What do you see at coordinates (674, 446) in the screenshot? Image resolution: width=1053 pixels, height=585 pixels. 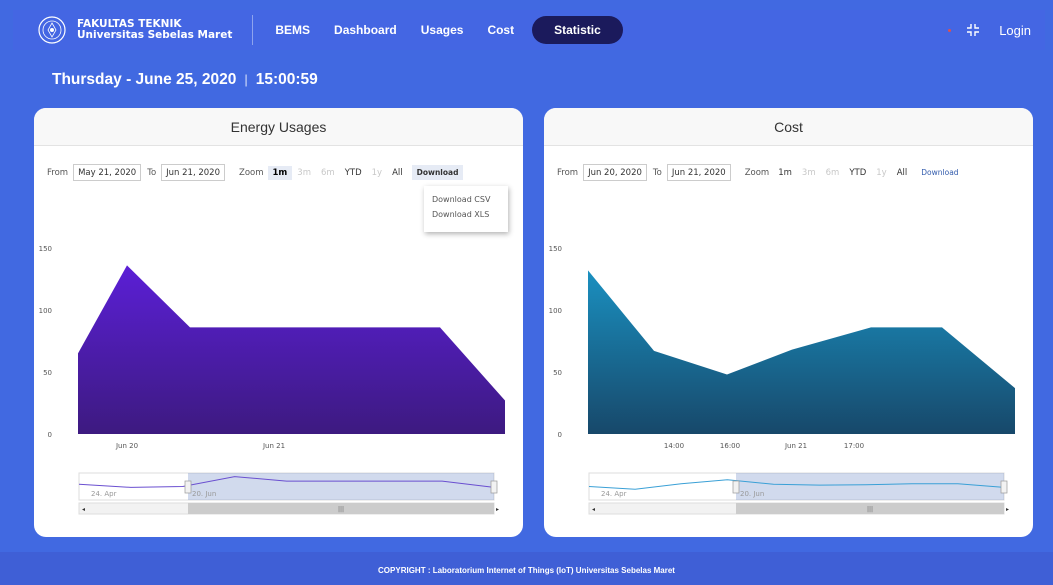 I see `x-tick-label: 14:00` at bounding box center [674, 446].